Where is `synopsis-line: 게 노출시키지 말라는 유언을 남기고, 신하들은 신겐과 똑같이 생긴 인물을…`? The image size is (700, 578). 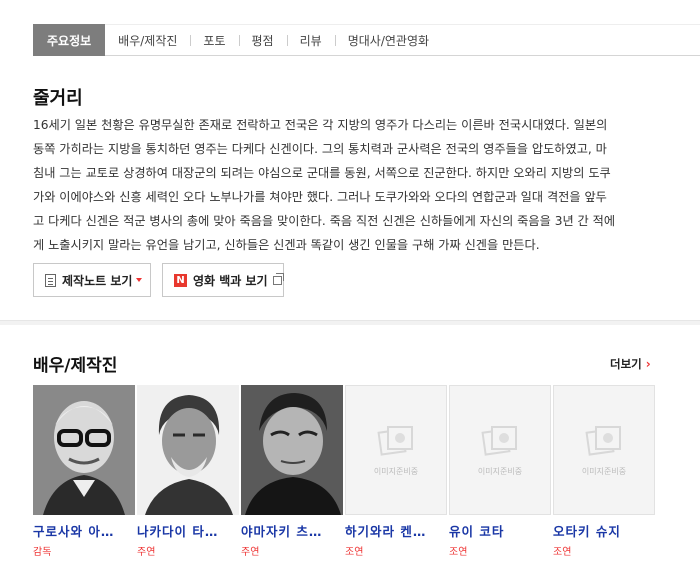 synopsis-line: 게 노출시키지 말라는 유언을 남기고, 신하들은 신겐과 똑같이 생긴 인물을… is located at coordinates (286, 245).